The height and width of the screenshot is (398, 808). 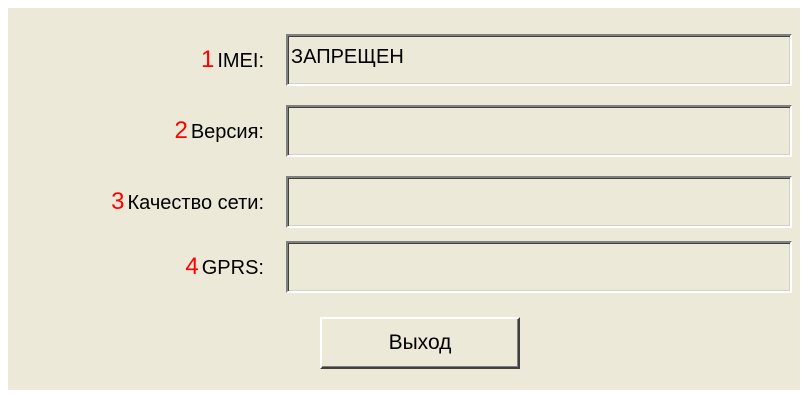 I want to click on annotation-number-3: 3, so click(x=118, y=201).